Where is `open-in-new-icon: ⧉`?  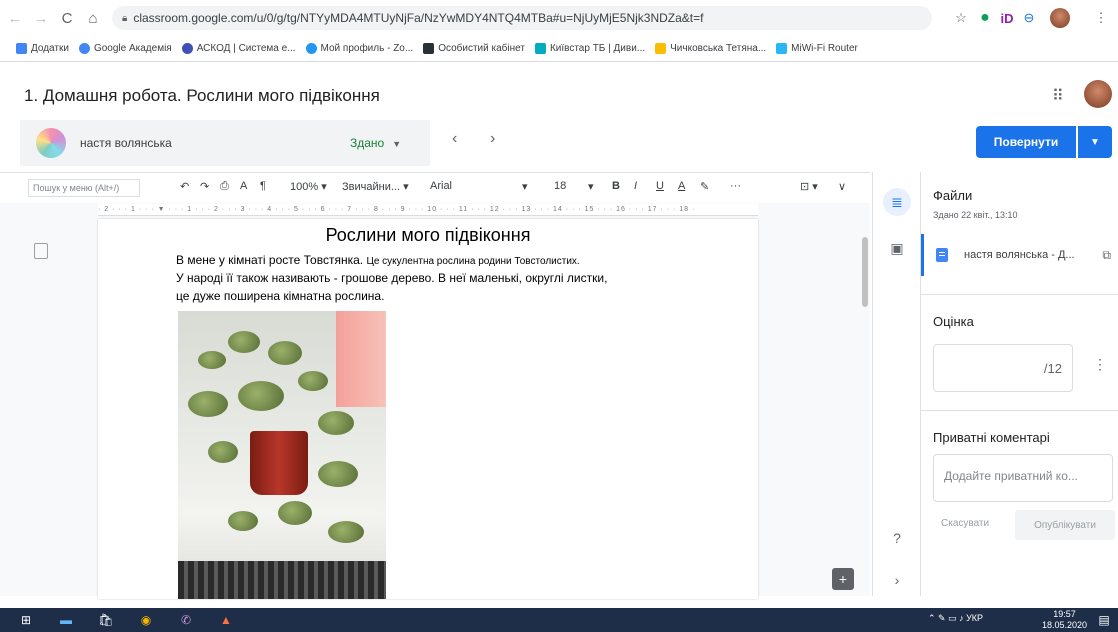
open-in-new-icon: ⧉ is located at coordinates (1106, 255).